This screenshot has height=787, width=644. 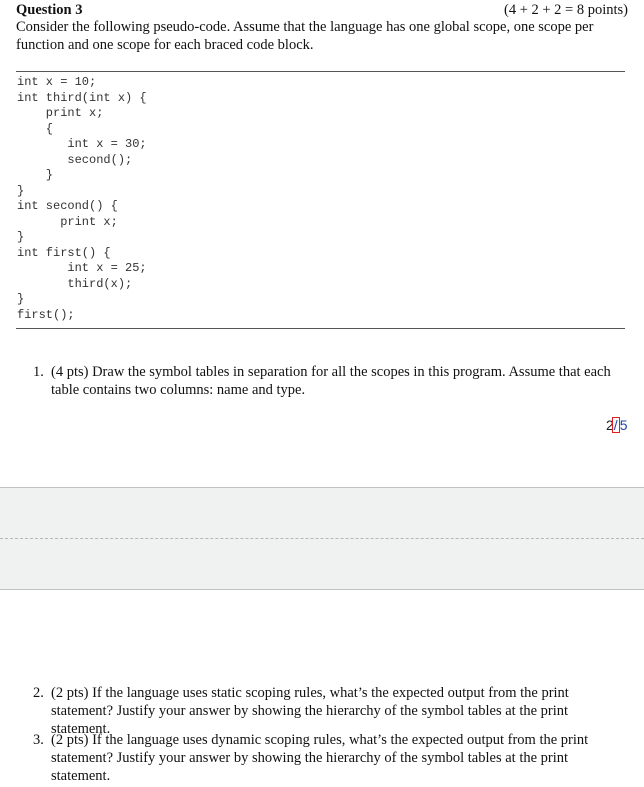 What do you see at coordinates (82, 144) in the screenshot?
I see `code-line: int x = 30;` at bounding box center [82, 144].